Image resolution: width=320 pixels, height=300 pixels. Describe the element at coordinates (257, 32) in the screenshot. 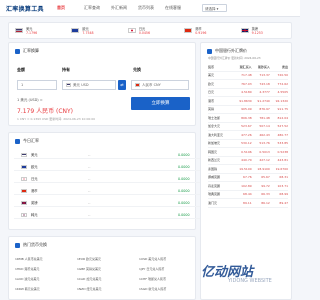

I see `flag-value: 9.1253` at that location.